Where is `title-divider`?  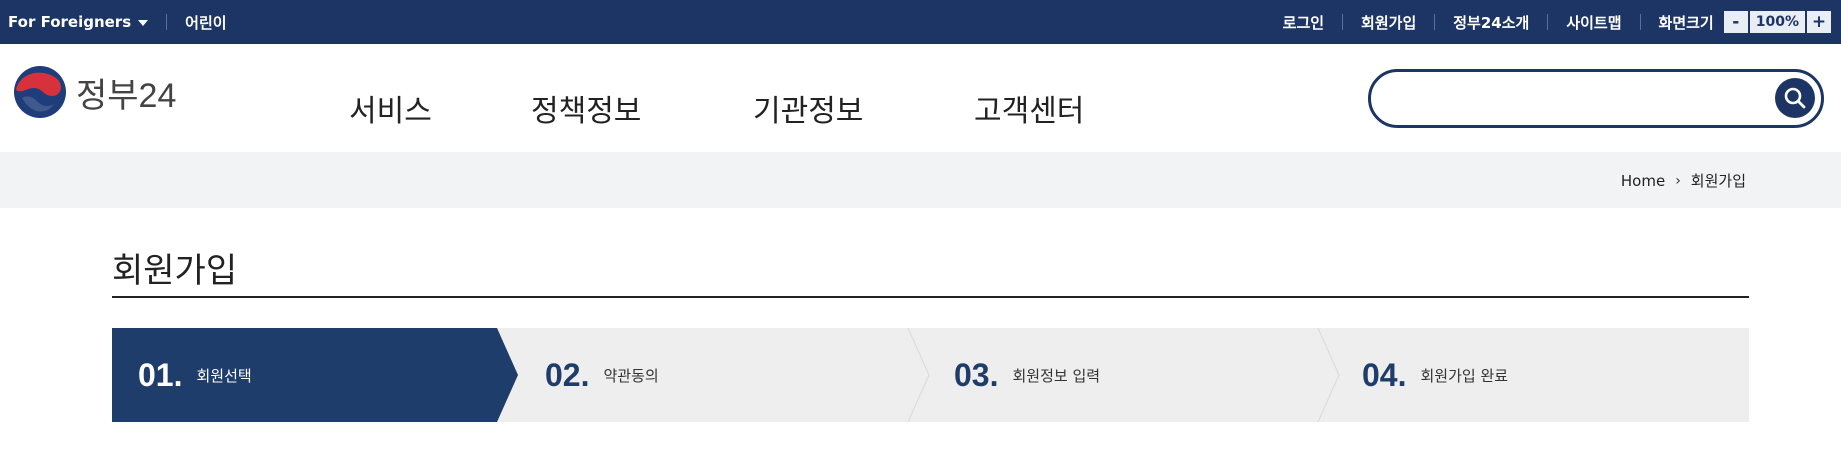
title-divider is located at coordinates (930, 297).